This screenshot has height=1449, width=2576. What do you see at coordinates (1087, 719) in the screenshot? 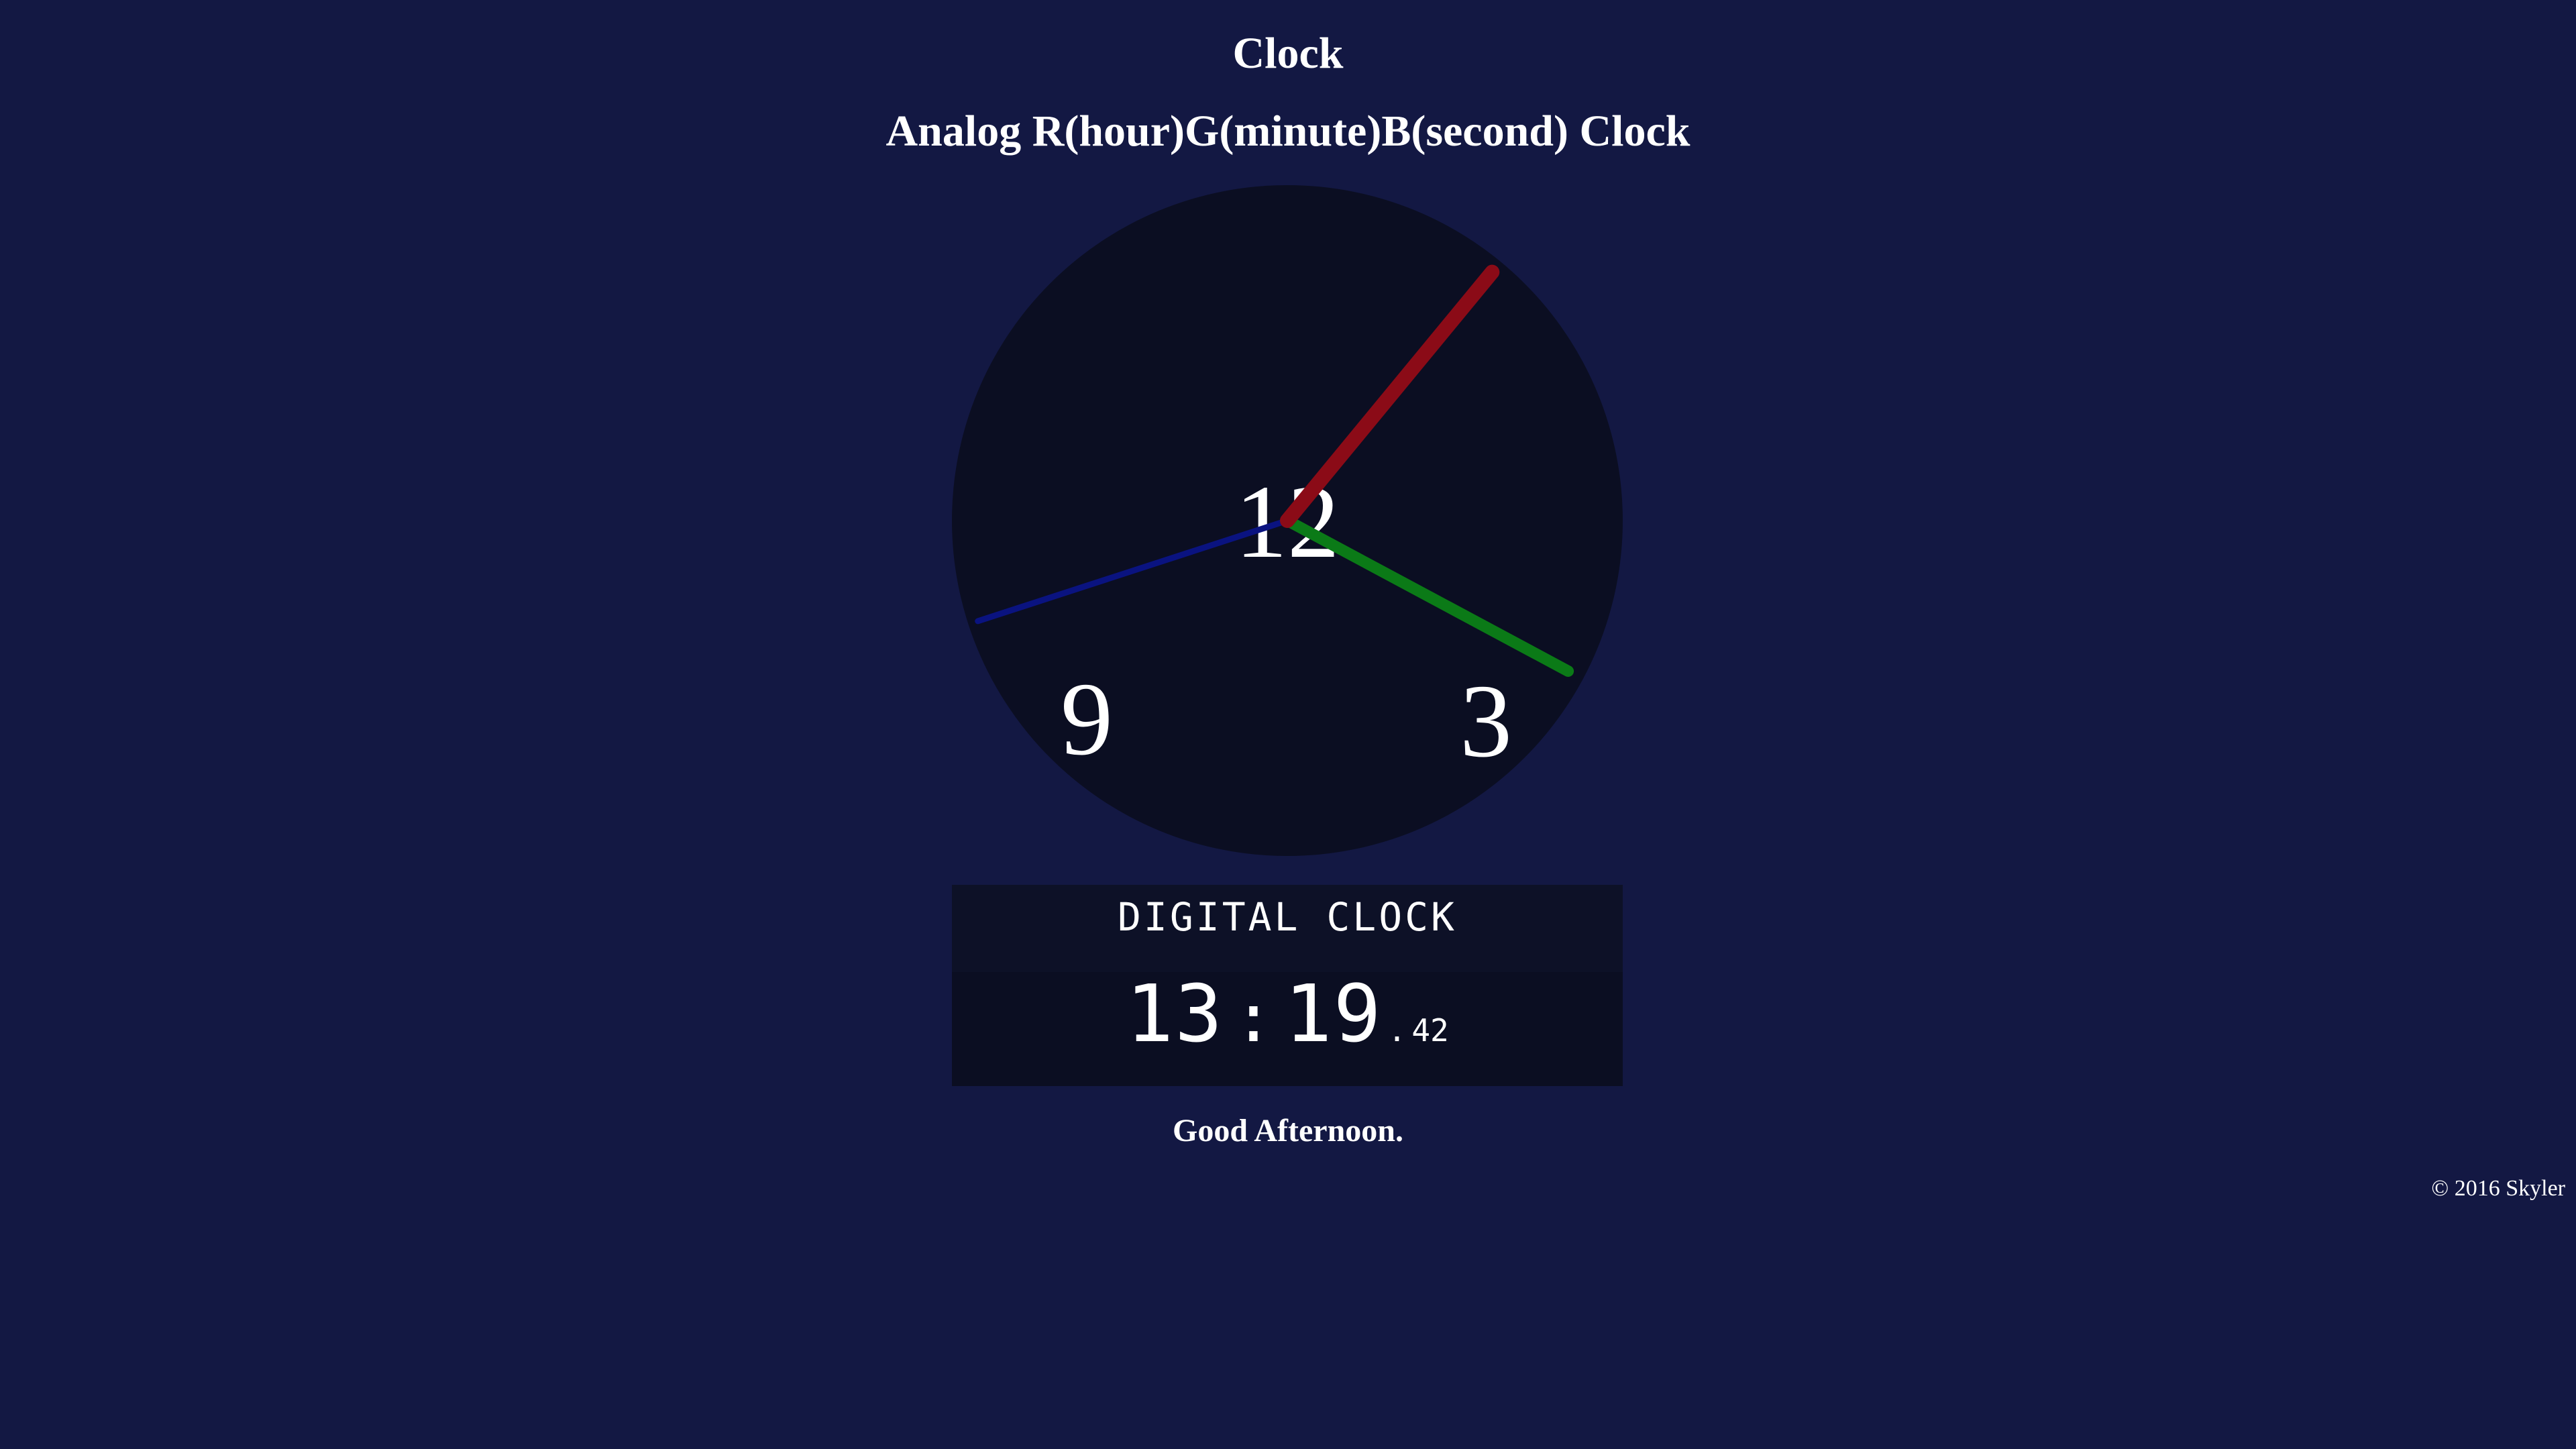
I see `numeral-9: 9` at bounding box center [1087, 719].